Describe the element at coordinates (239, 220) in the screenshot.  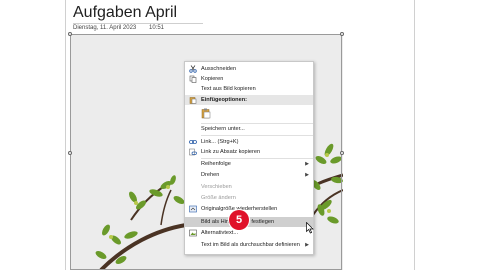
I see `step-badge: 5` at that location.